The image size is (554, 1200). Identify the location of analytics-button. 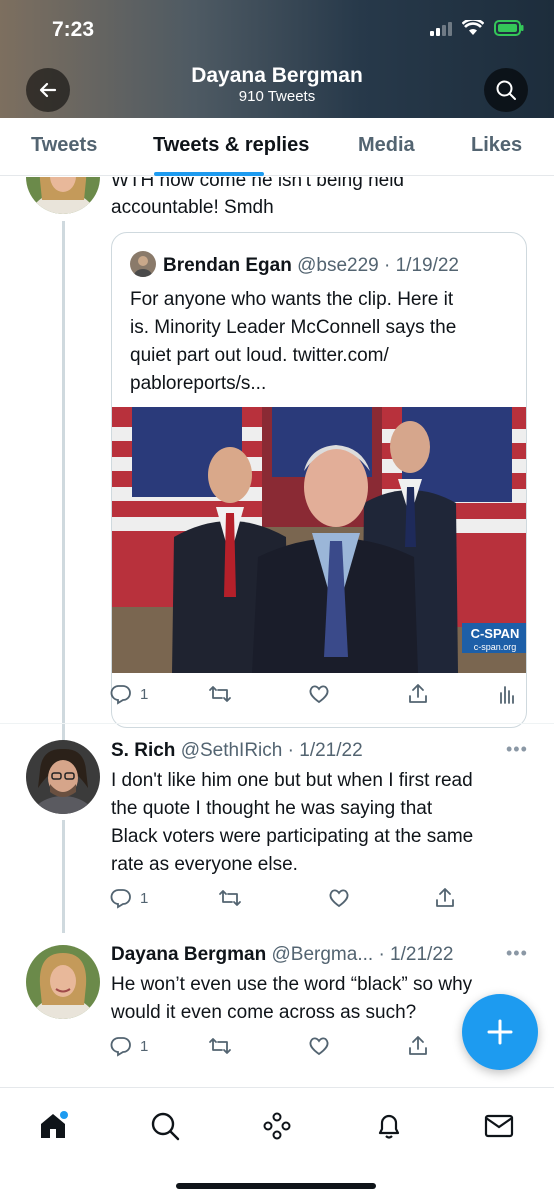
(507, 694).